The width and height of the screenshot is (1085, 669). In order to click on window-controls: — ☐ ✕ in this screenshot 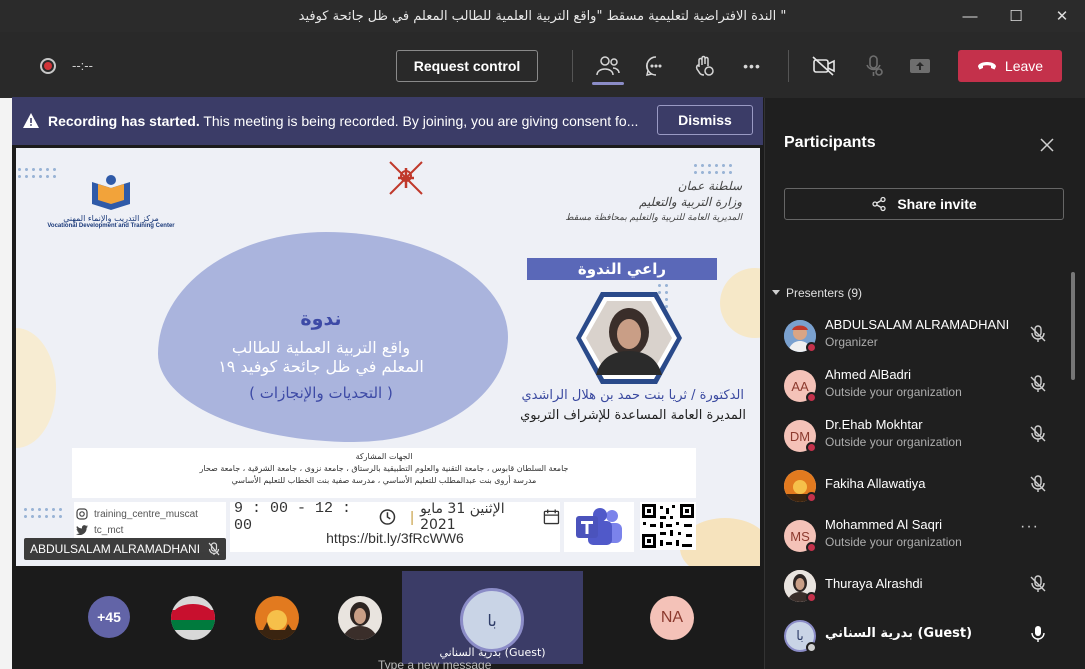, I will do `click(1016, 16)`.